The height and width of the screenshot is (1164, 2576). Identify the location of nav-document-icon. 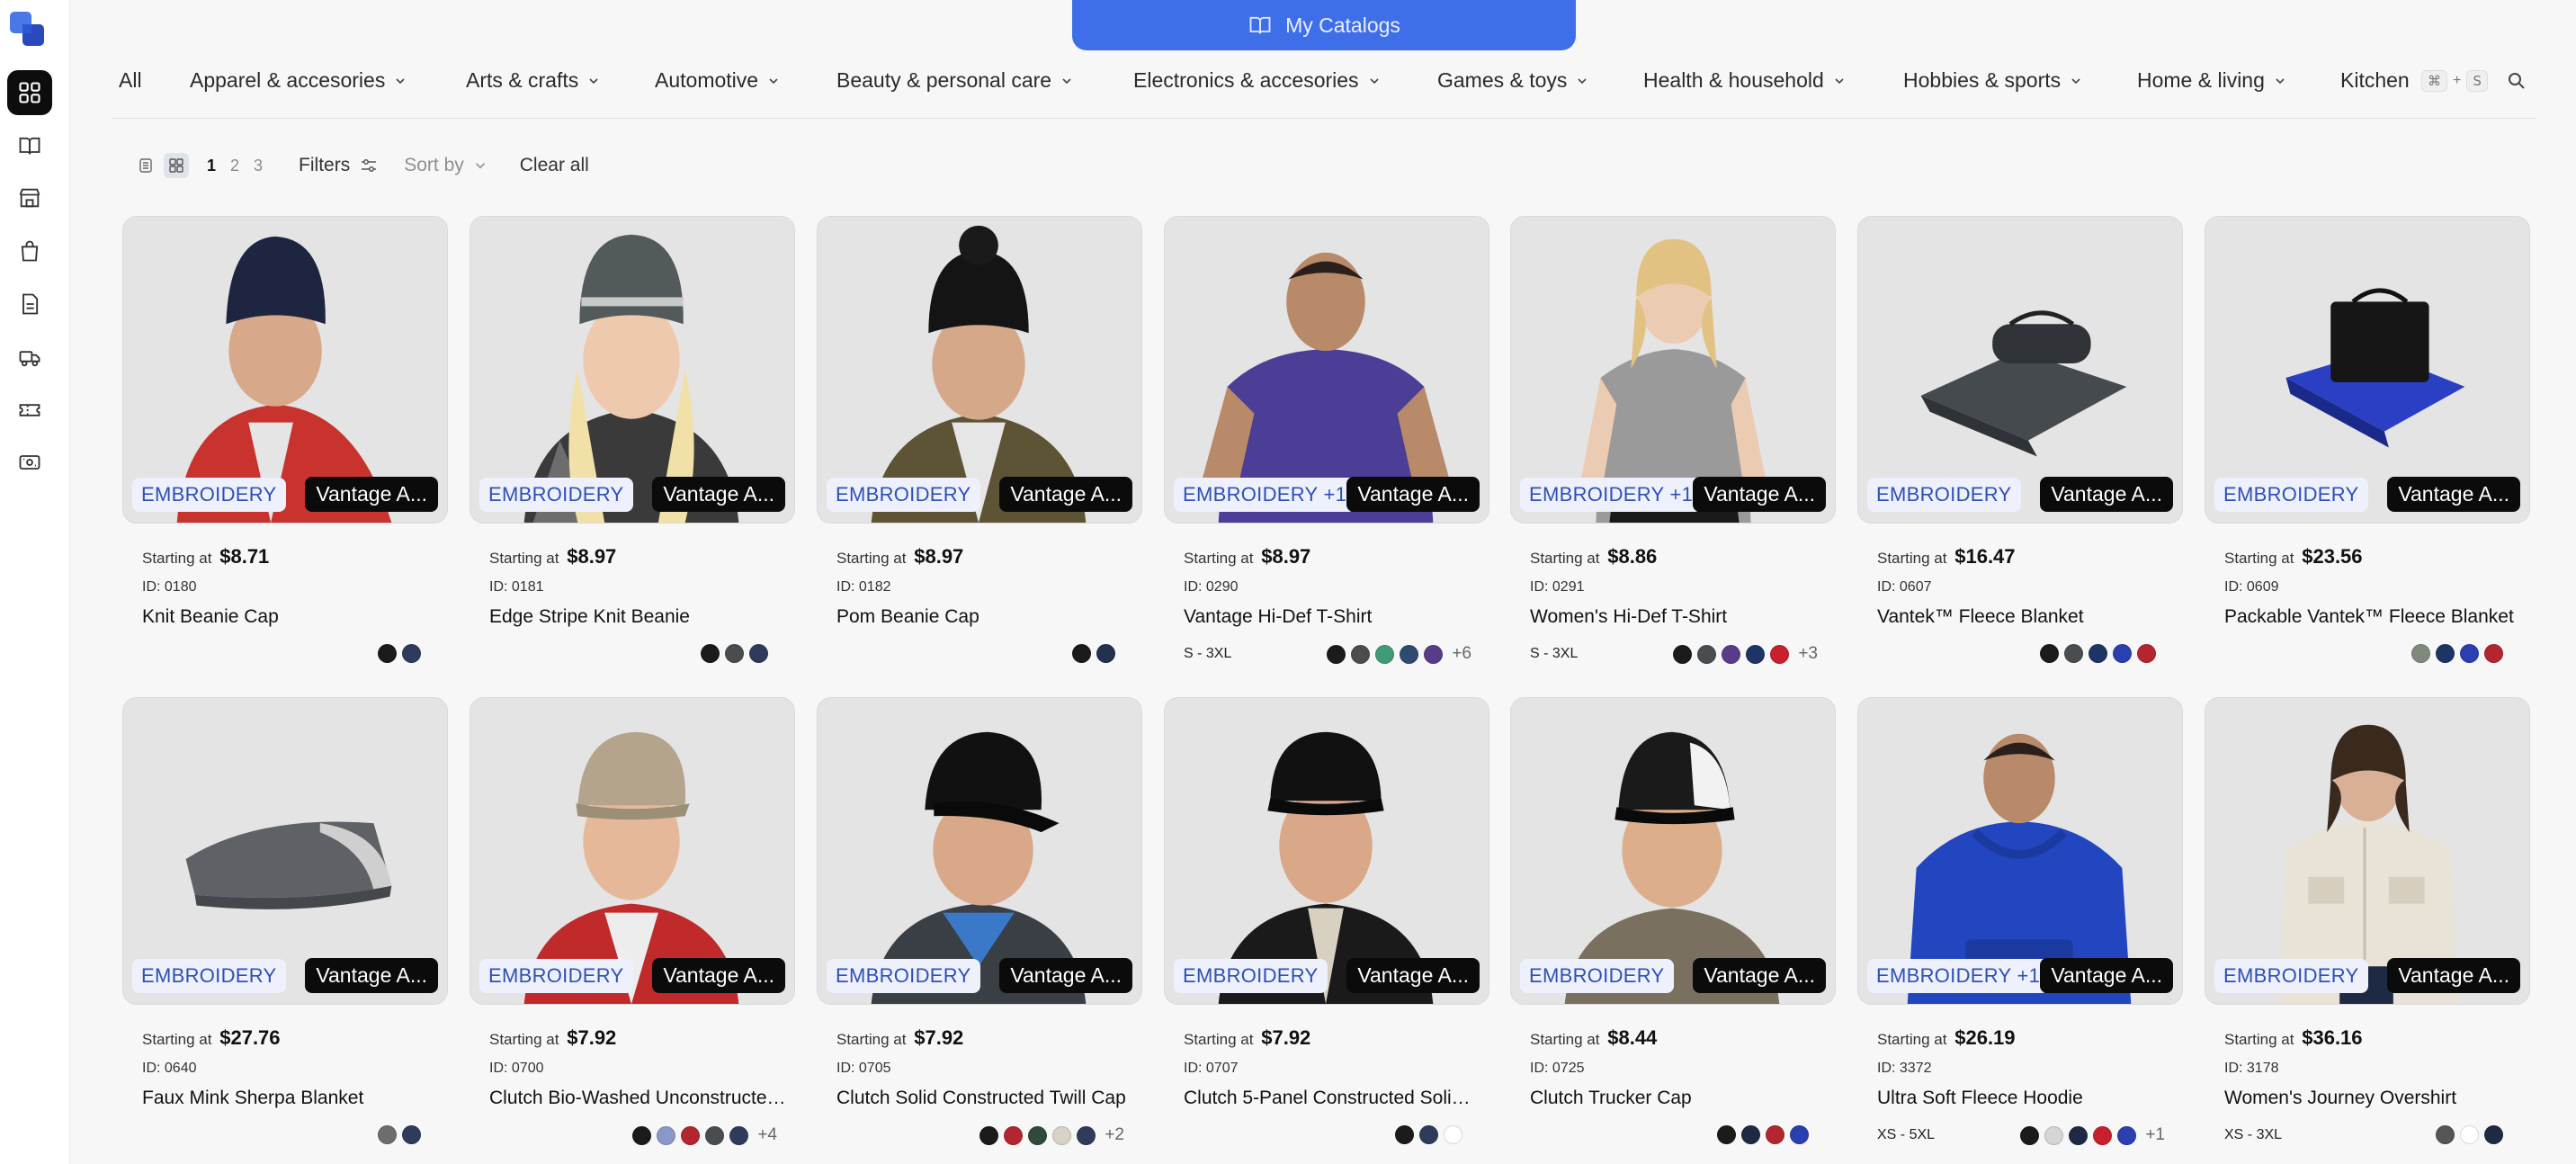
(30, 305).